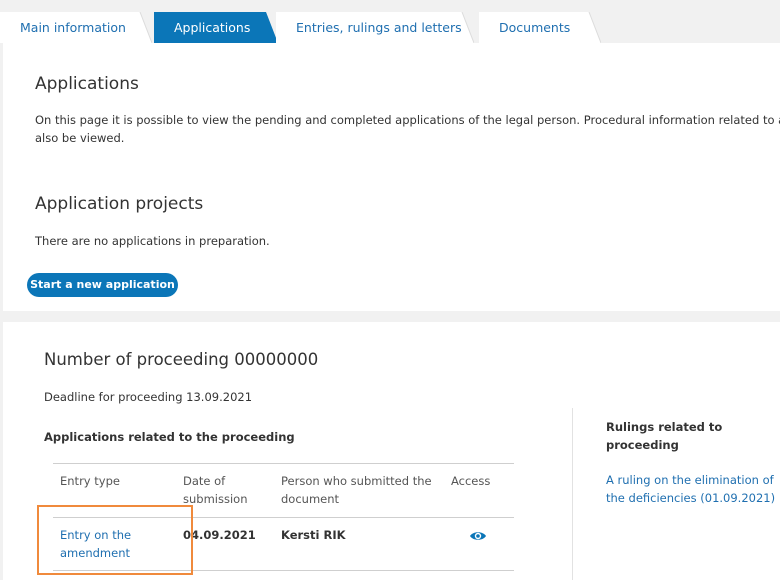  Describe the element at coordinates (379, 27) in the screenshot. I see `tab-label: Entries, rulings and letters` at that location.